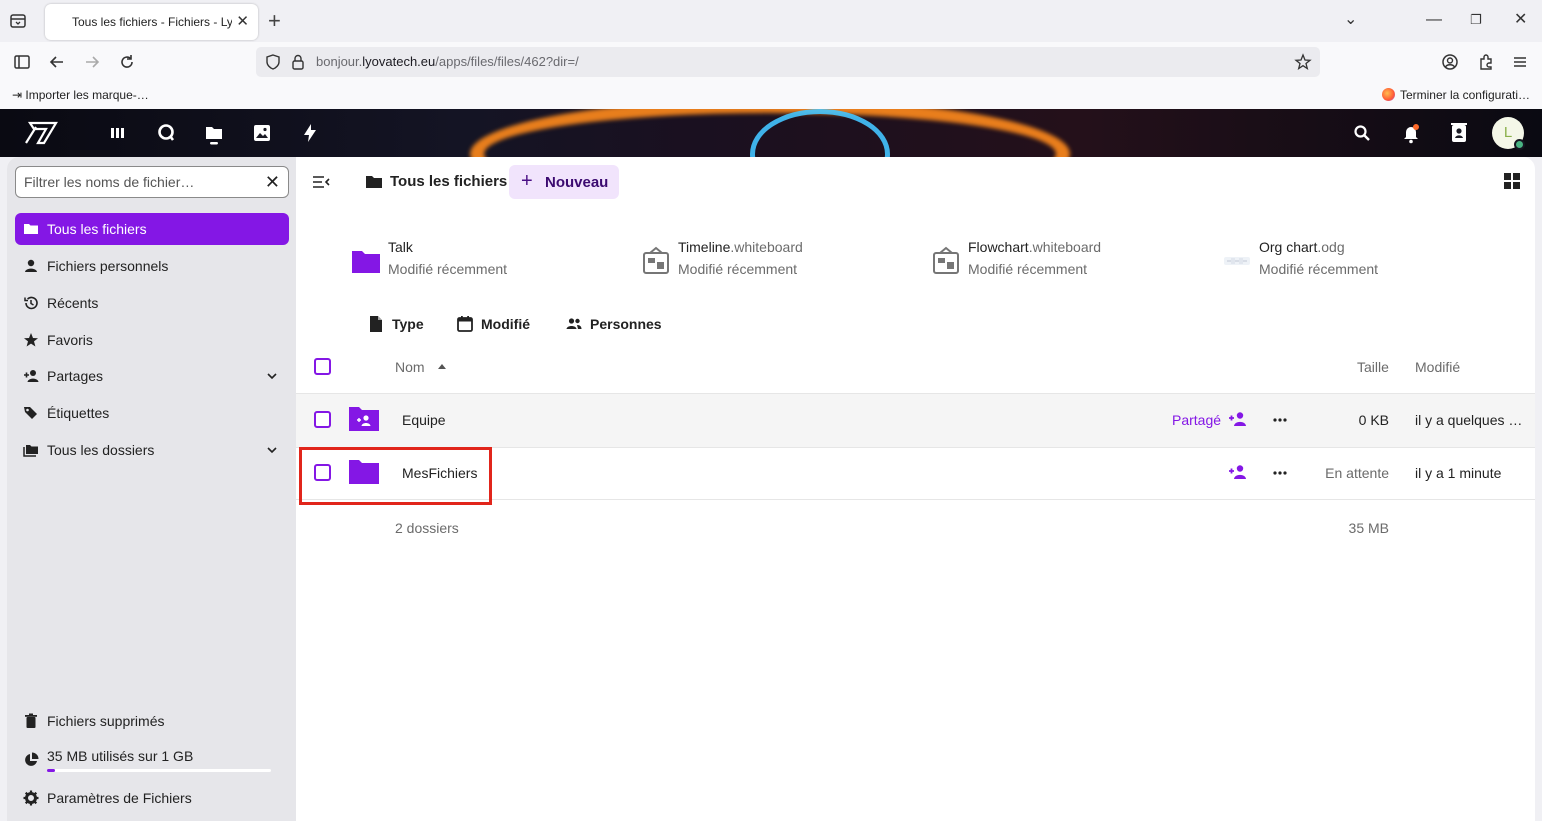  Describe the element at coordinates (92, 62) in the screenshot. I see `forward-icon` at that location.